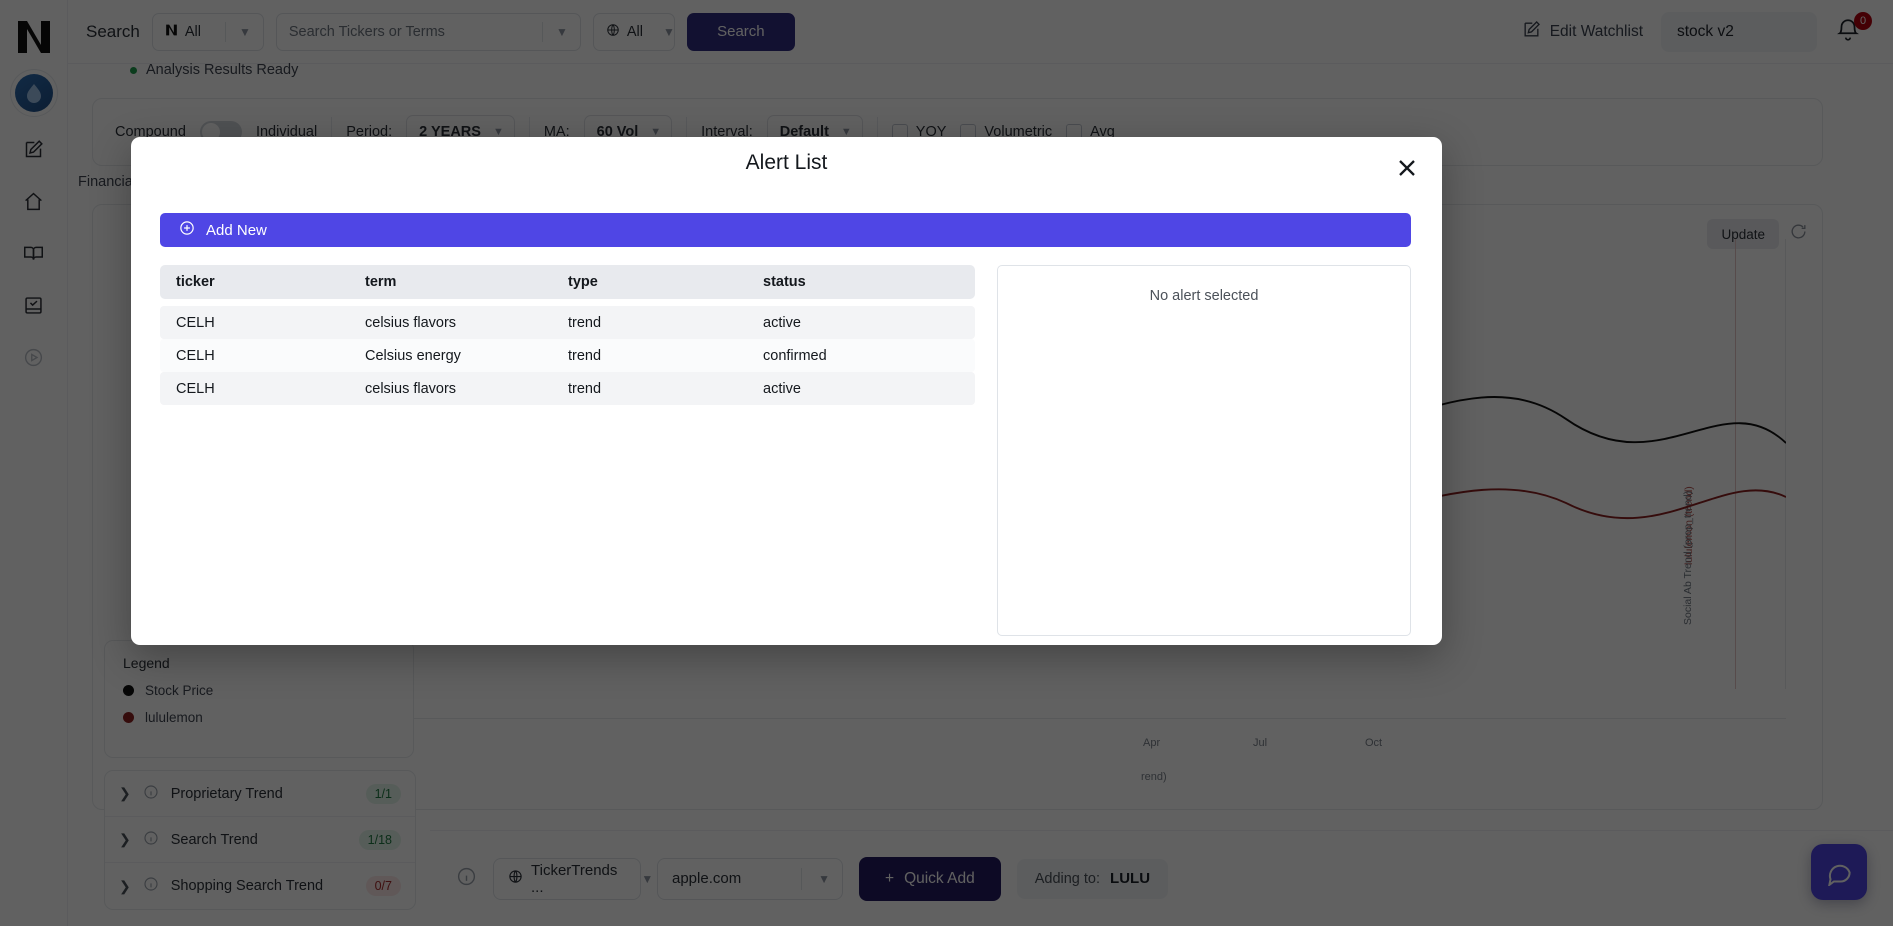  I want to click on add-new-button: Add New, so click(785, 230).